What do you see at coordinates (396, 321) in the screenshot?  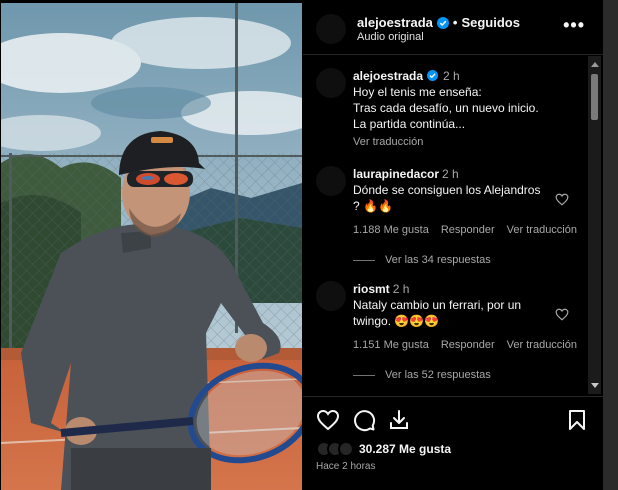 I see `comment-text-line: twingo. 😍😍😍` at bounding box center [396, 321].